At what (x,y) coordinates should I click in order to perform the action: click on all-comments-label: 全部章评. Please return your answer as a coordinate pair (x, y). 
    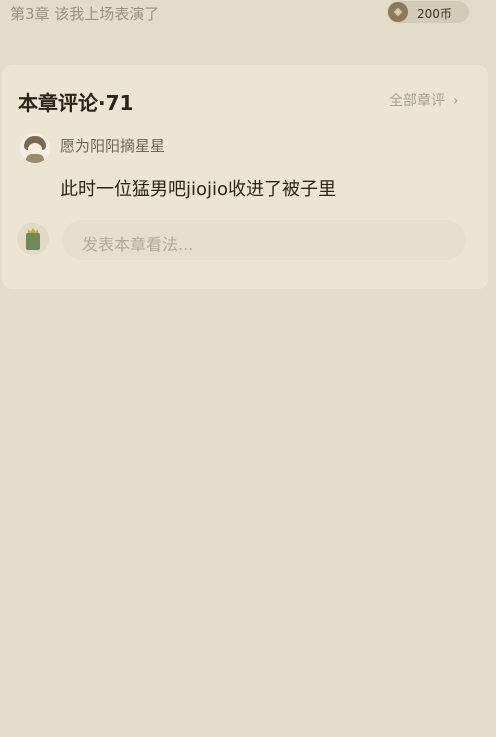
    Looking at the image, I should click on (417, 101).